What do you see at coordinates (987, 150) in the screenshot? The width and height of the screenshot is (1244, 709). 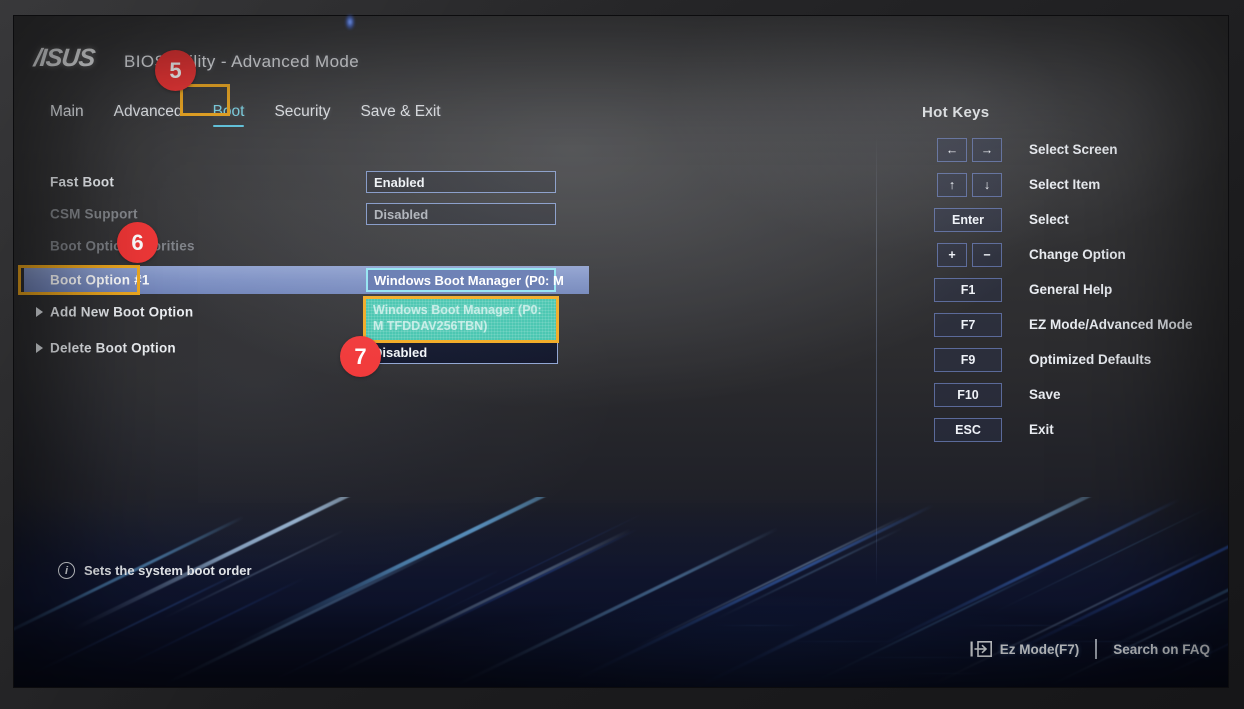 I see `arrow-right-icon: →` at bounding box center [987, 150].